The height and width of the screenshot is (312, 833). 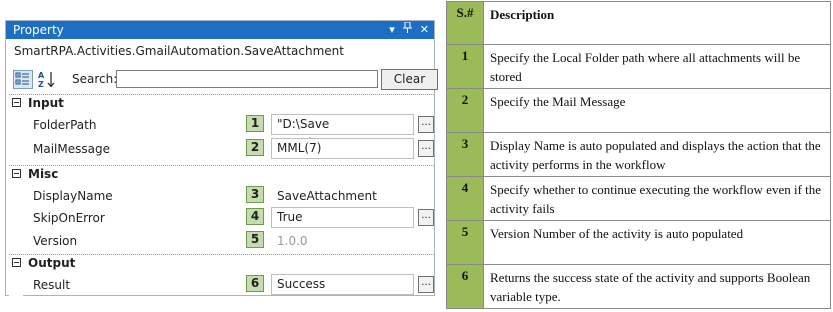 I want to click on mailmessage-input: MML(7), so click(x=342, y=148).